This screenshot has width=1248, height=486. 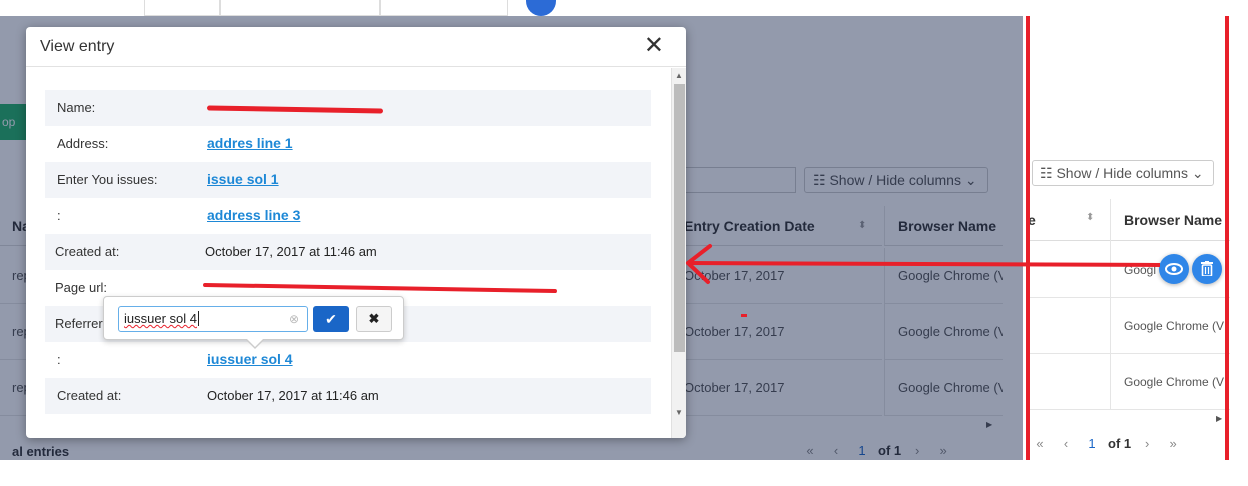 What do you see at coordinates (1040, 444) in the screenshot?
I see `first-page-button: «` at bounding box center [1040, 444].